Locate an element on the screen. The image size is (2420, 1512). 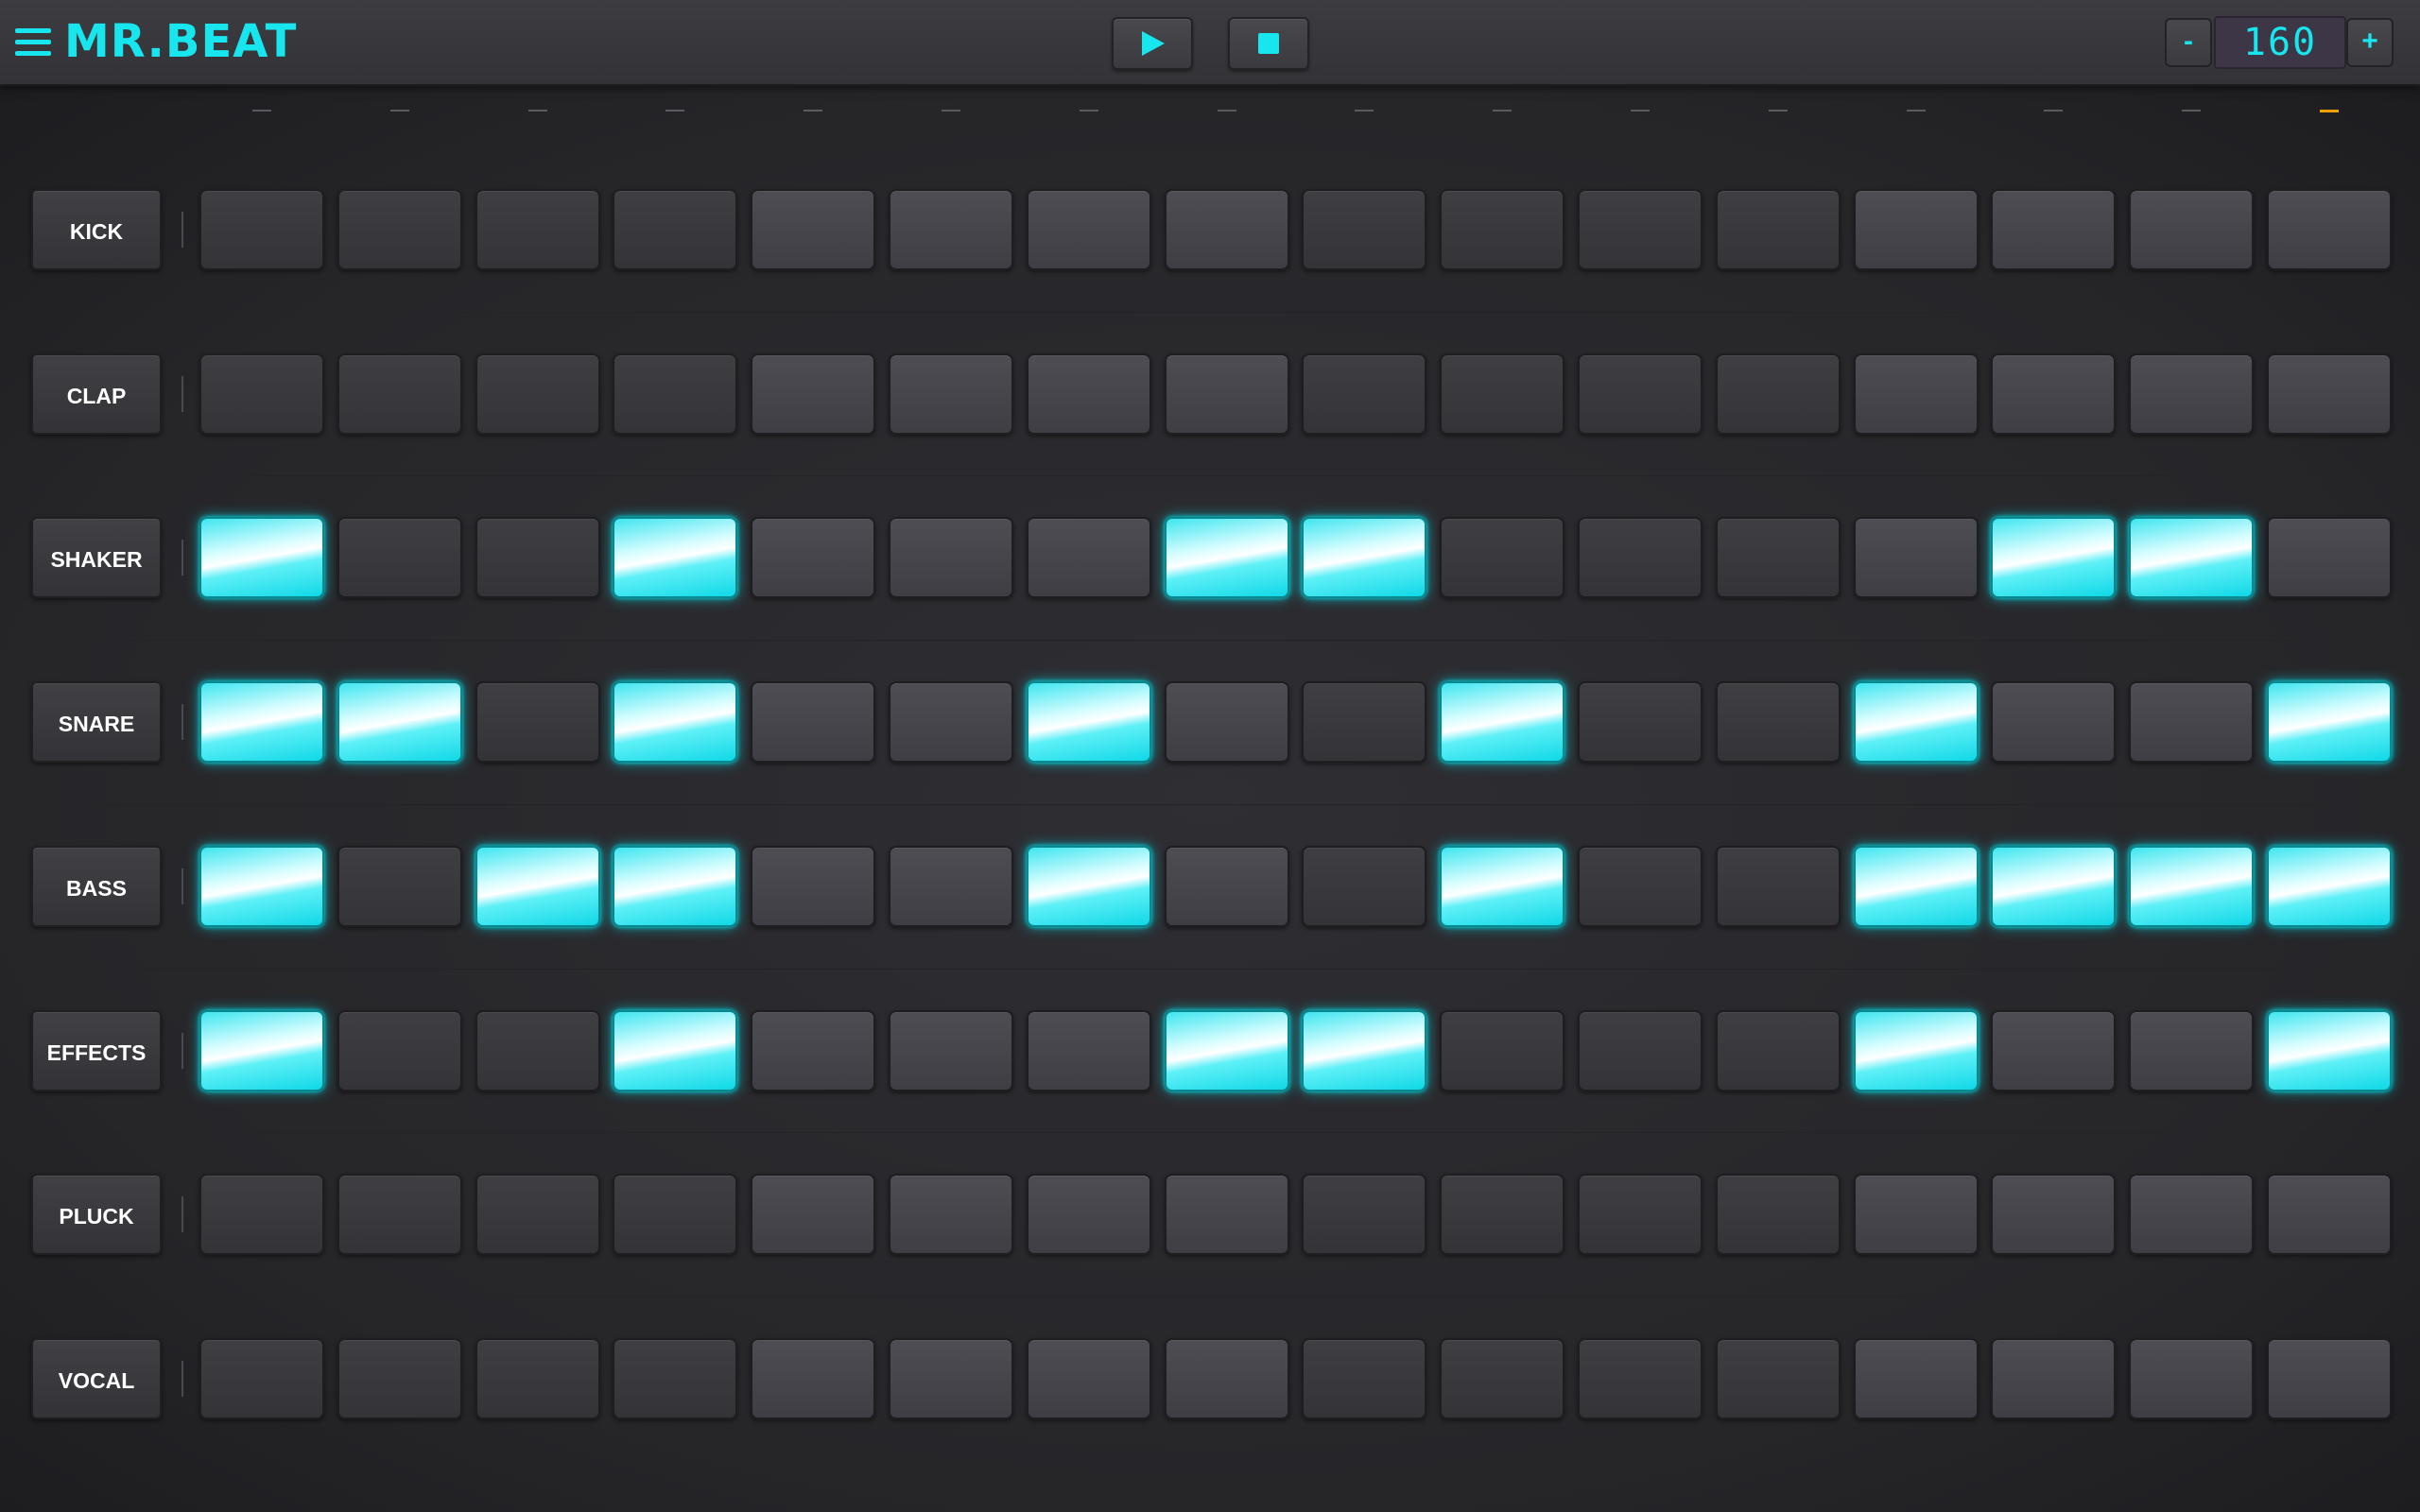
track-label-kick: KICK is located at coordinates (96, 229).